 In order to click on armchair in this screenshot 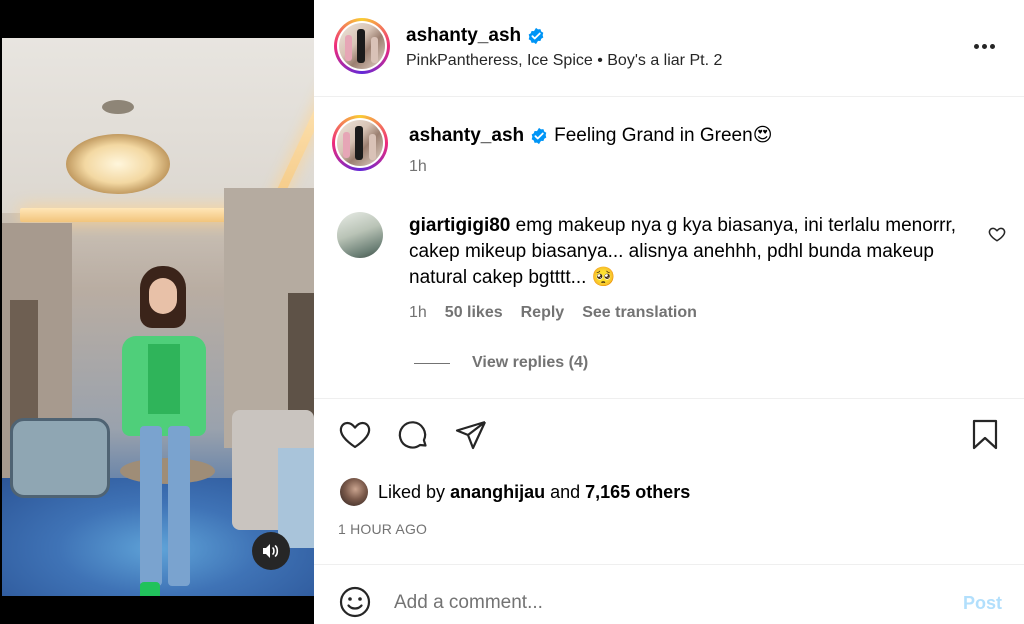, I will do `click(60, 458)`.